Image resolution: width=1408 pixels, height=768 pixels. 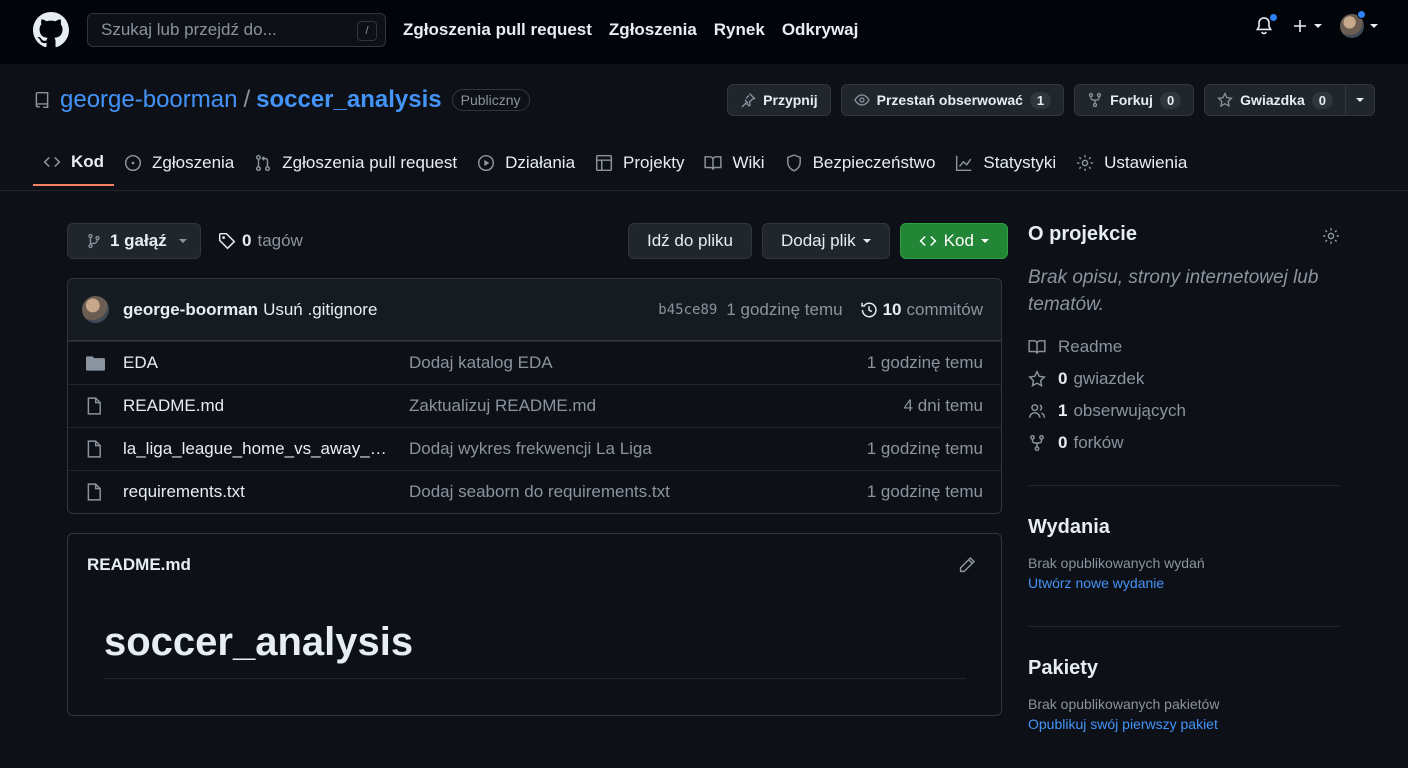 I want to click on star-dropdown-button, so click(x=1360, y=100).